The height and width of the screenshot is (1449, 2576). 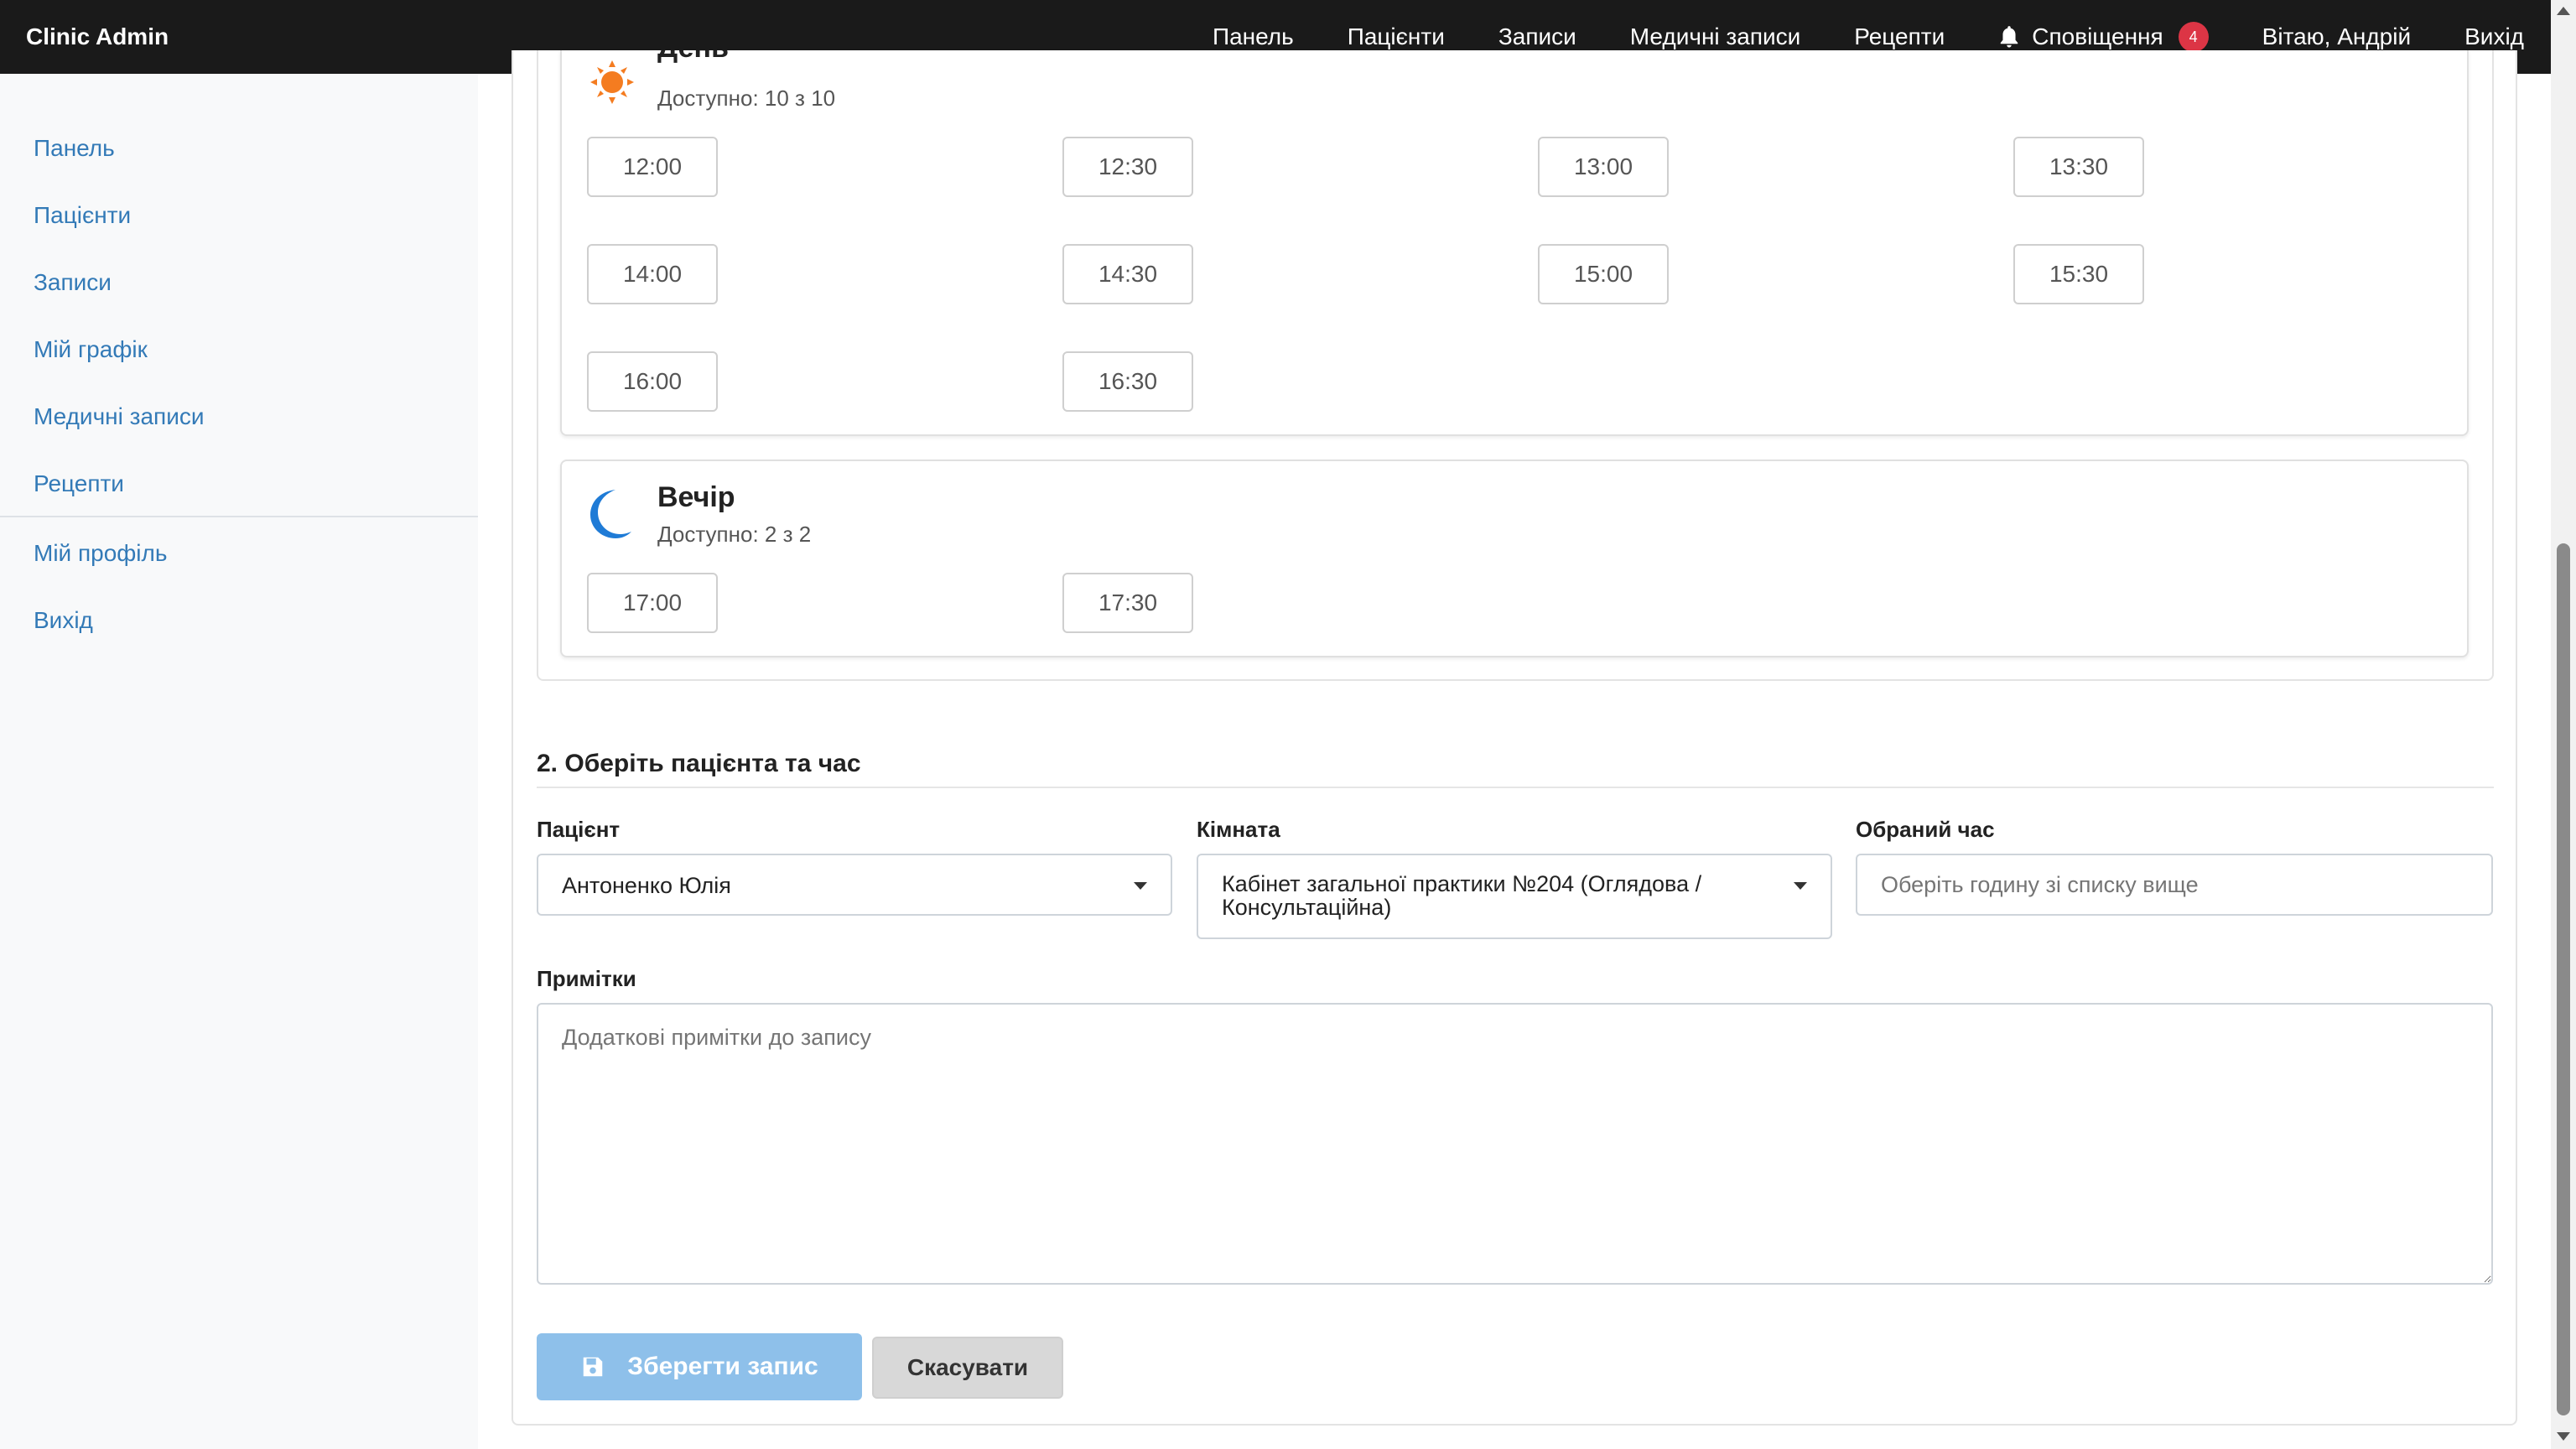 What do you see at coordinates (1127, 167) in the screenshot?
I see `time-slot-button: 12:30` at bounding box center [1127, 167].